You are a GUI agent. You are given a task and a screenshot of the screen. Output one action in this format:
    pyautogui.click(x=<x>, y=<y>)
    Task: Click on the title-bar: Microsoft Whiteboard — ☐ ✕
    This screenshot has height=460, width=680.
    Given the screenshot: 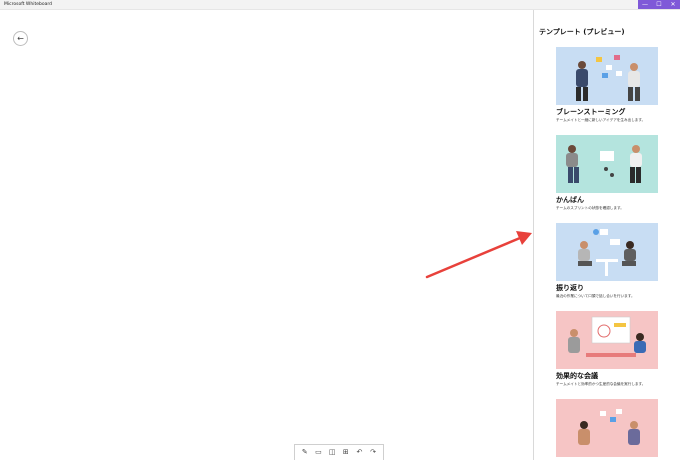 What is the action you would take?
    pyautogui.click(x=340, y=5)
    